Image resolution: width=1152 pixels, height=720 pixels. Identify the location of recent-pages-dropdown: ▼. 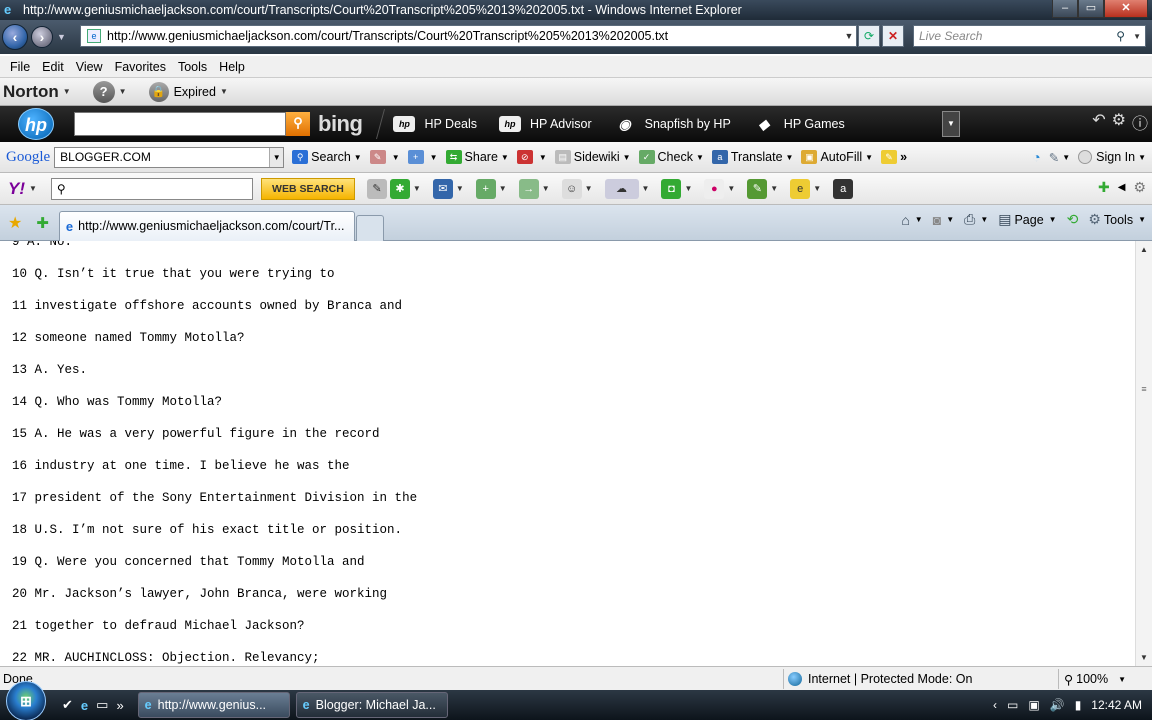
(61, 37).